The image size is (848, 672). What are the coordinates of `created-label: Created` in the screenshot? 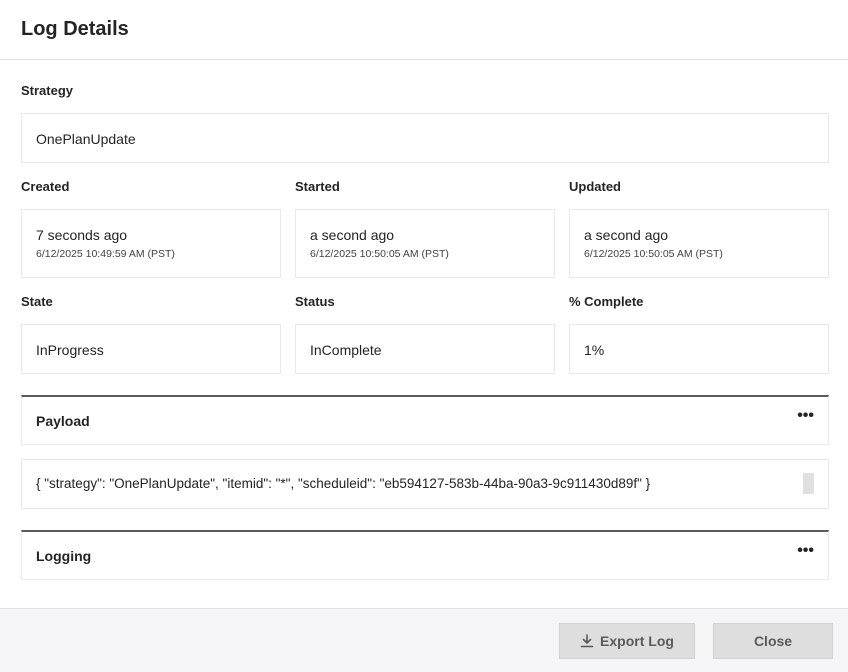 It's located at (45, 186).